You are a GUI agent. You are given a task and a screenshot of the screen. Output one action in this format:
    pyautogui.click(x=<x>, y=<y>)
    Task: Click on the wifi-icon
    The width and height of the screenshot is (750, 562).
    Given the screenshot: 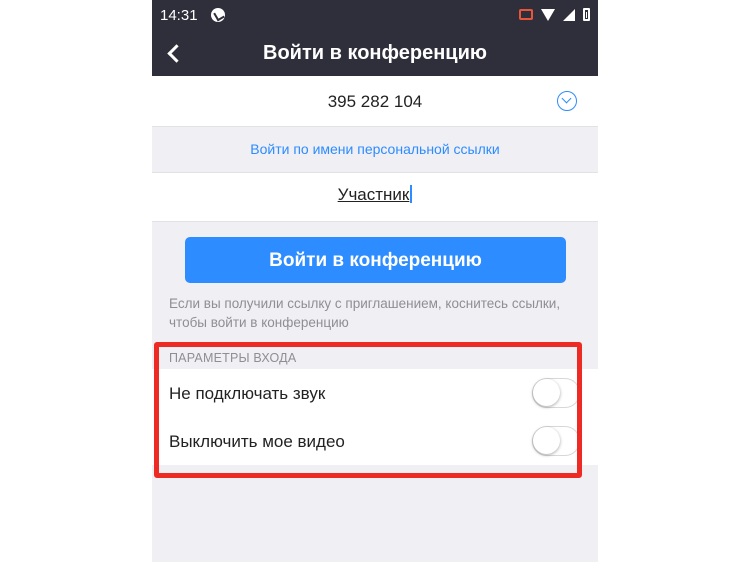 What is the action you would take?
    pyautogui.click(x=548, y=14)
    